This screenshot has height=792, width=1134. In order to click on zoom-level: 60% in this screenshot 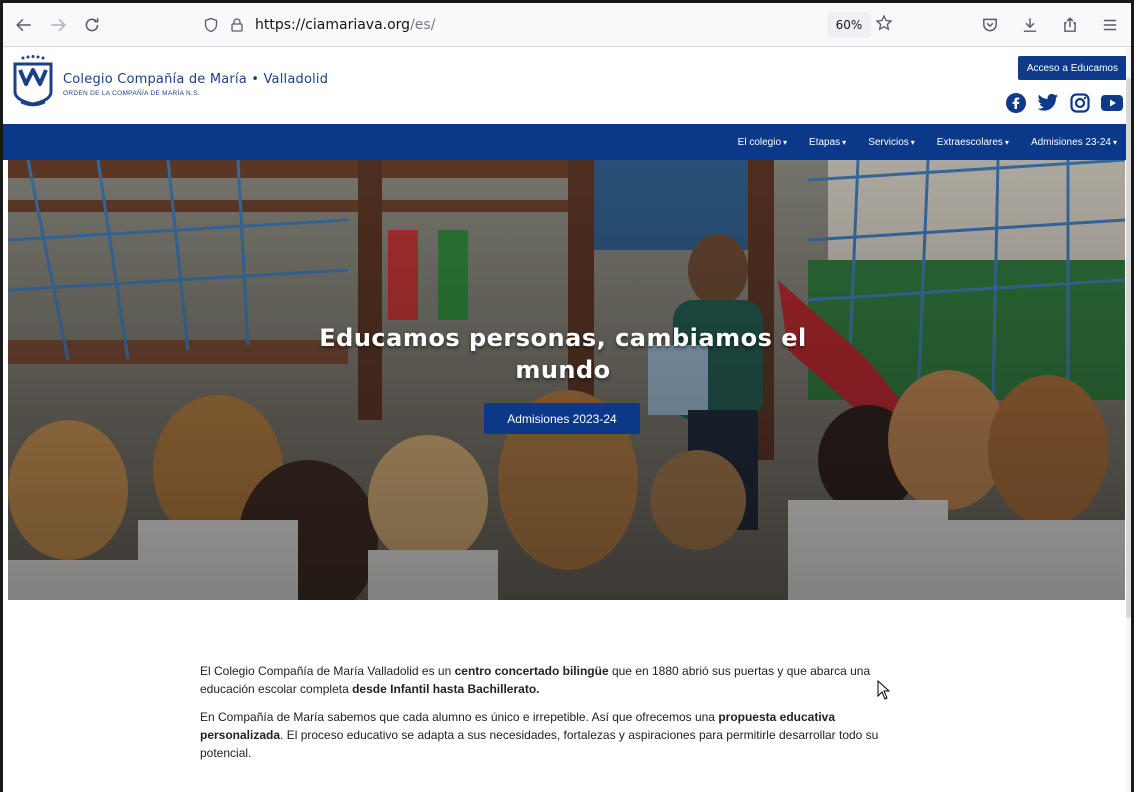, I will do `click(849, 25)`.